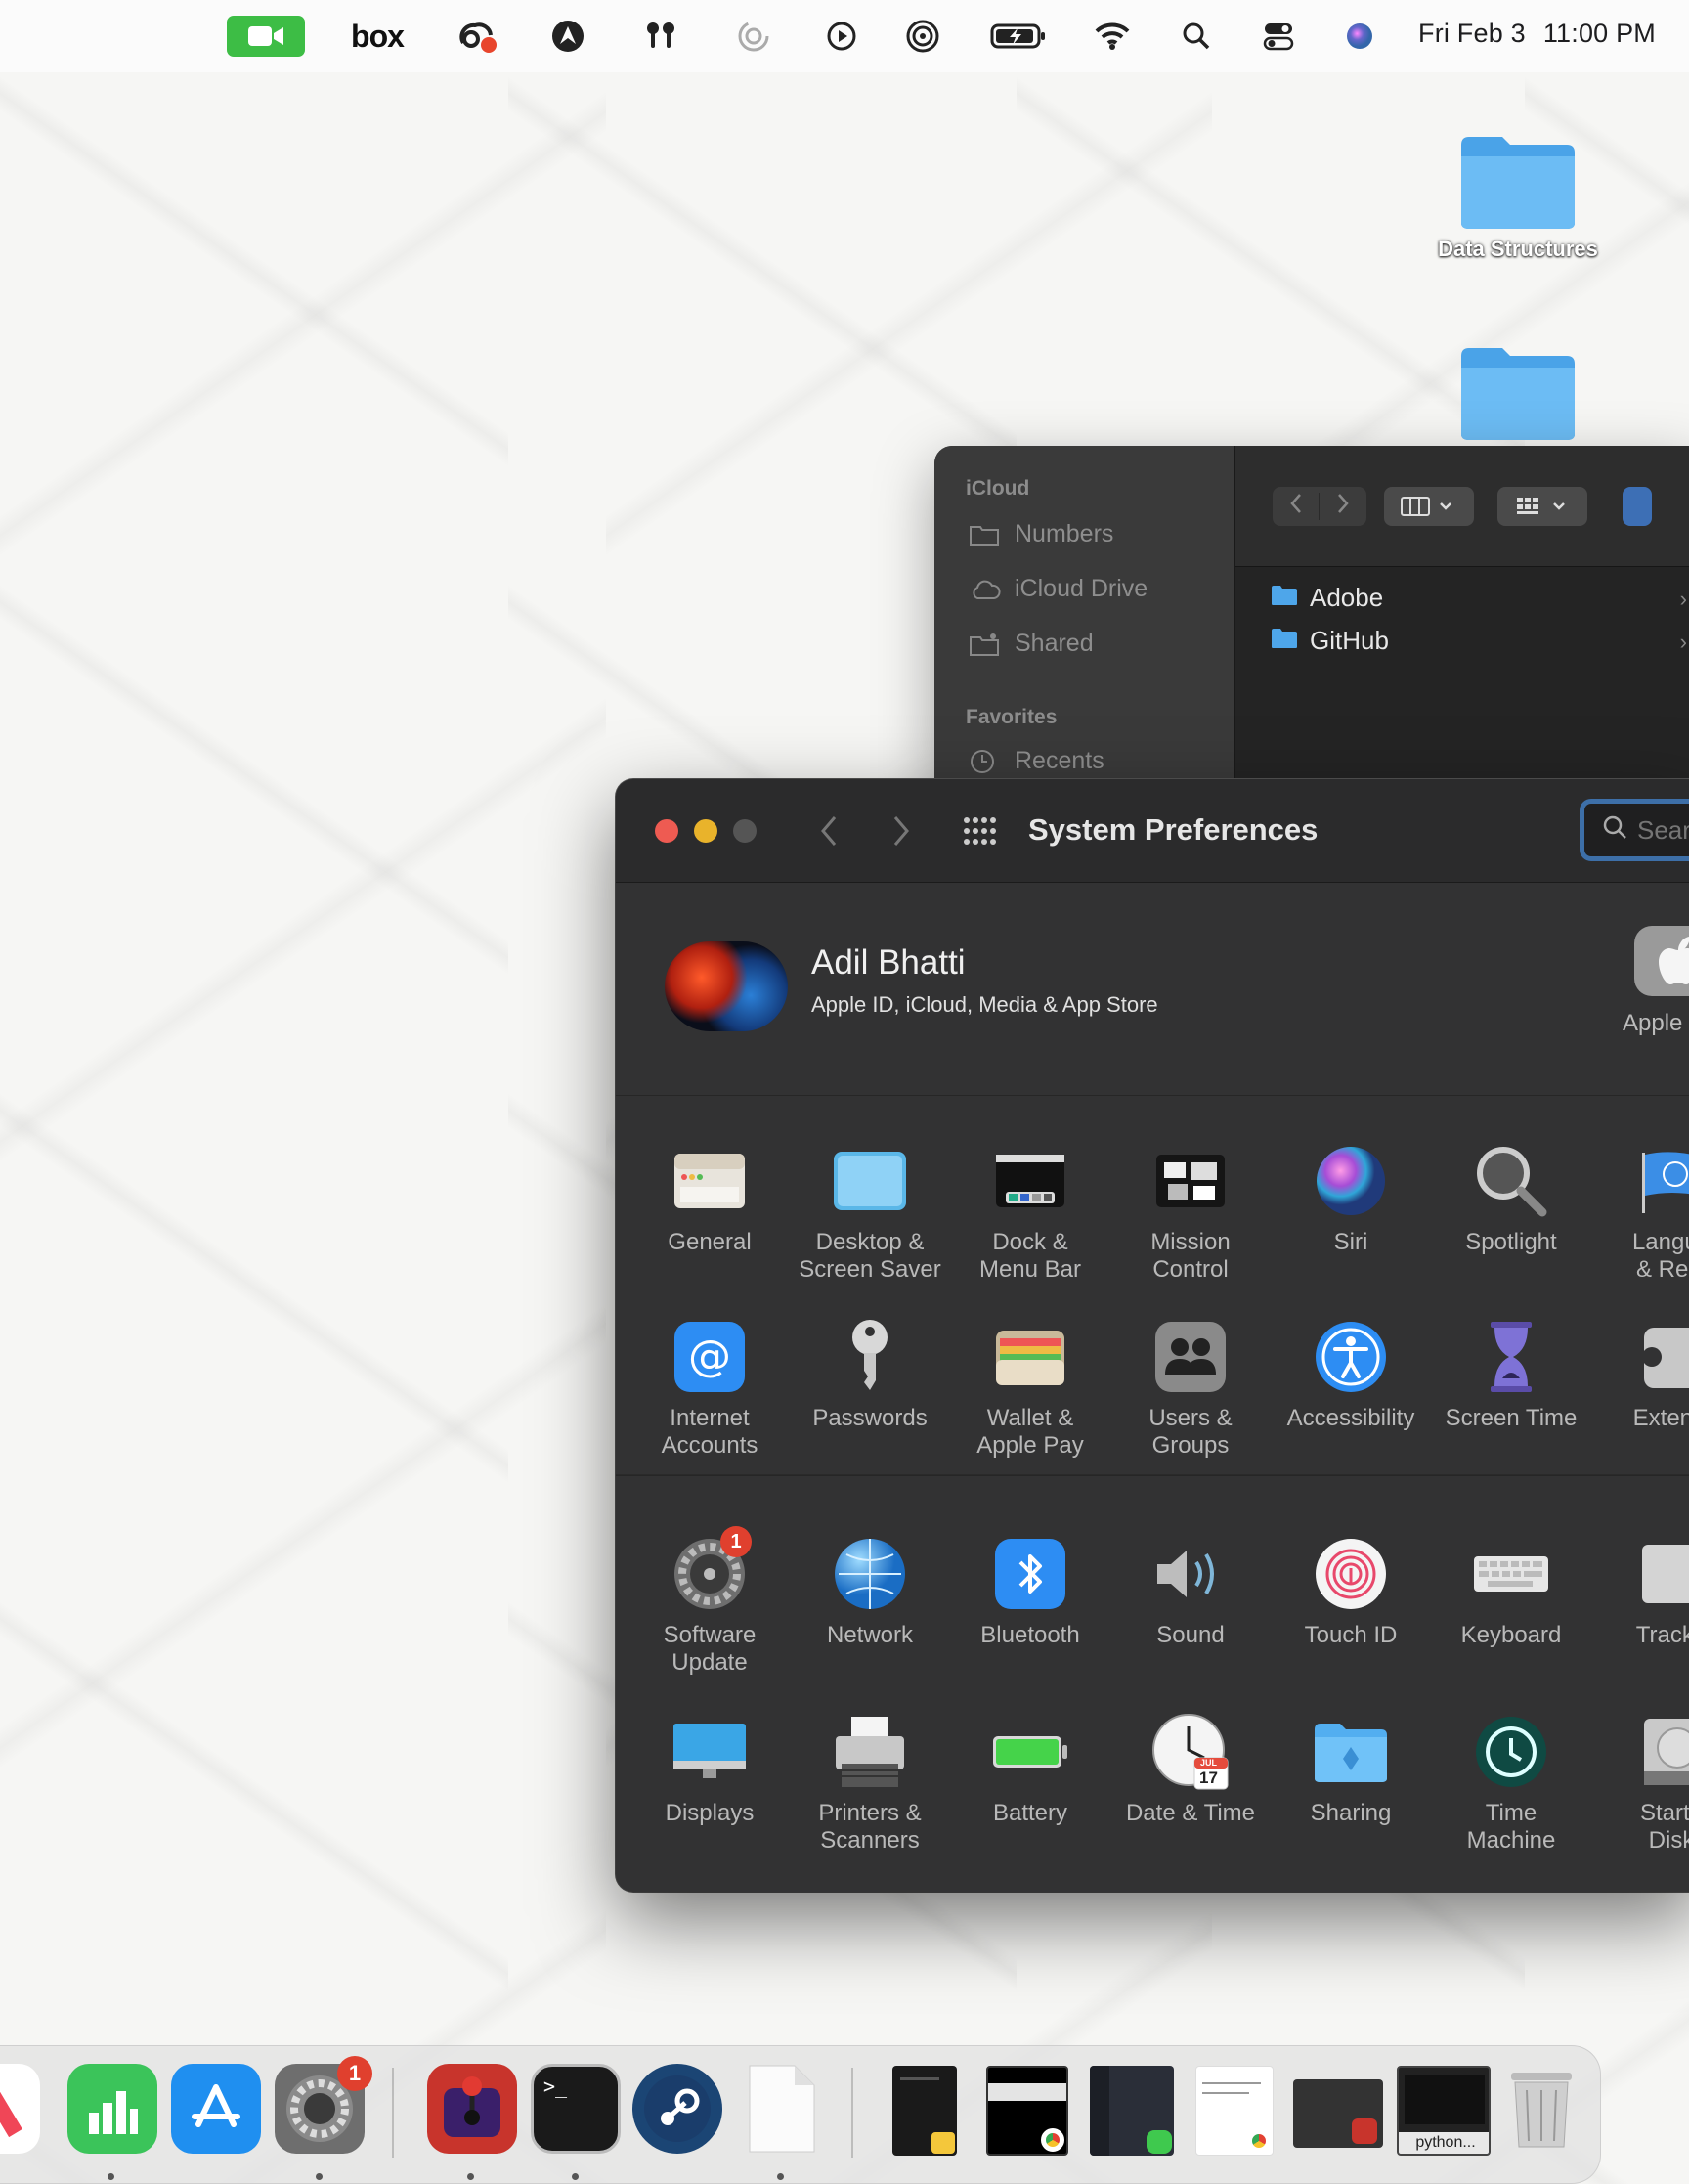 The image size is (1689, 2184). I want to click on pref-keyboard: Keyboard, so click(1511, 1591).